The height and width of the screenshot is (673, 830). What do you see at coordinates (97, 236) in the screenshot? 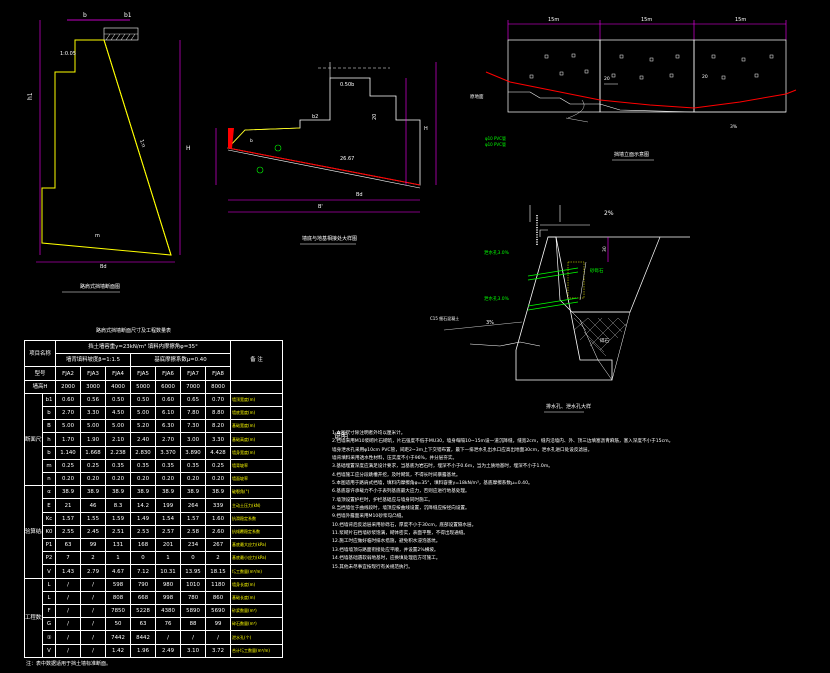
I see `label-m: m` at bounding box center [97, 236].